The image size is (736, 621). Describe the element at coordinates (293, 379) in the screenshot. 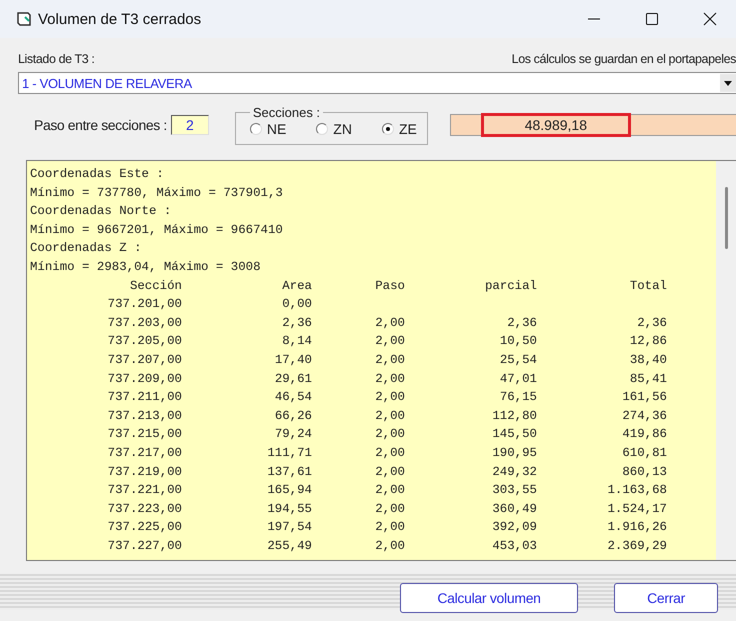

I see `table-cell-text: 29,61` at that location.